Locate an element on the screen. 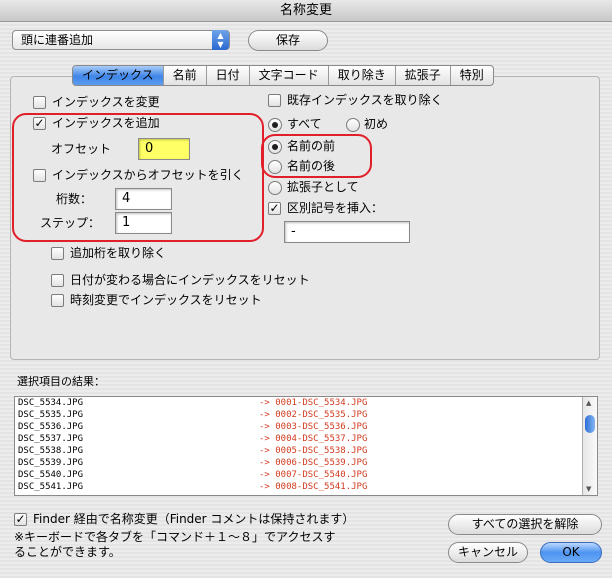 This screenshot has width=612, height=578. finder-rename-label: Finder 経由で名称変更（Finder コメントは保持されます） is located at coordinates (194, 519).